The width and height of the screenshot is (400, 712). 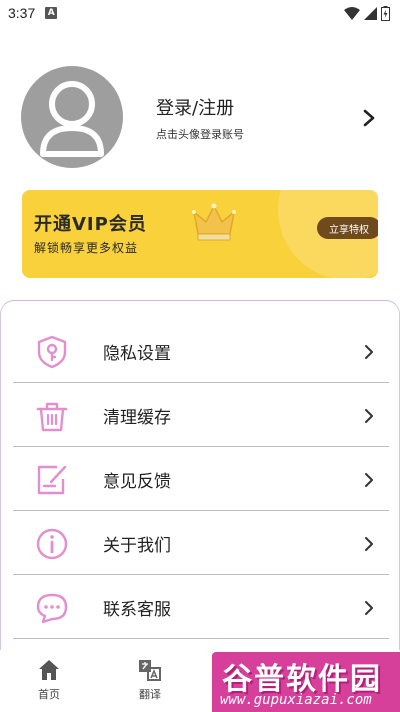 What do you see at coordinates (137, 610) in the screenshot?
I see `menu-label: 联系客服` at bounding box center [137, 610].